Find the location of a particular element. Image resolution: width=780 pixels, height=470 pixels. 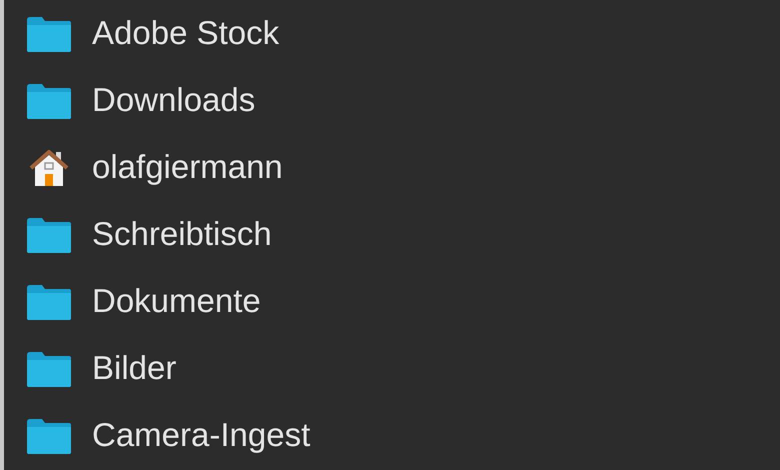

sidebar-item: Schreibtisch is located at coordinates (182, 234).